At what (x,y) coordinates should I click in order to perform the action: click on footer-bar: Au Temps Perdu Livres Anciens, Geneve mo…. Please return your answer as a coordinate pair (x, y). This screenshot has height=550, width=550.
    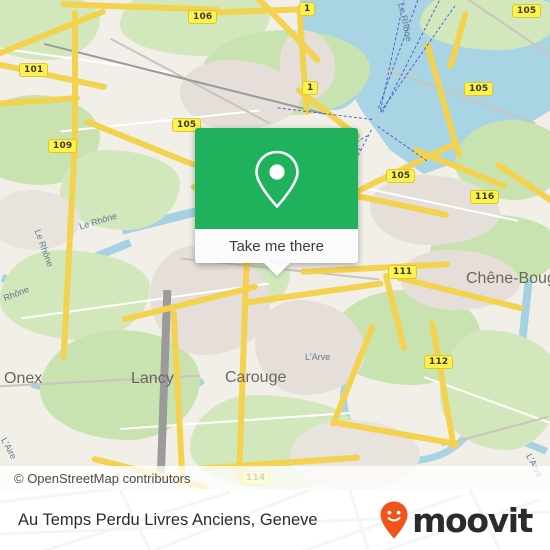
    Looking at the image, I should click on (275, 520).